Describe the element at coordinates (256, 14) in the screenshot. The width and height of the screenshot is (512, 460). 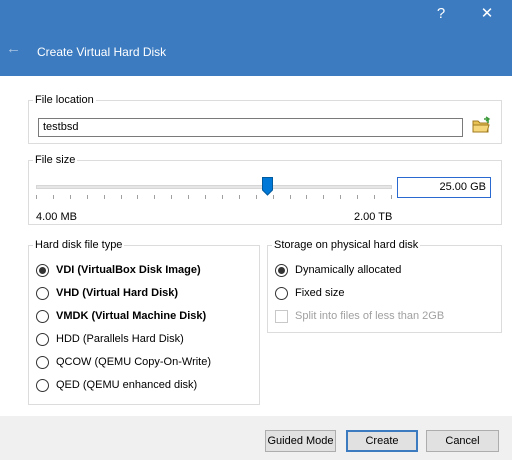
I see `window-title-bar: ? ✕` at that location.